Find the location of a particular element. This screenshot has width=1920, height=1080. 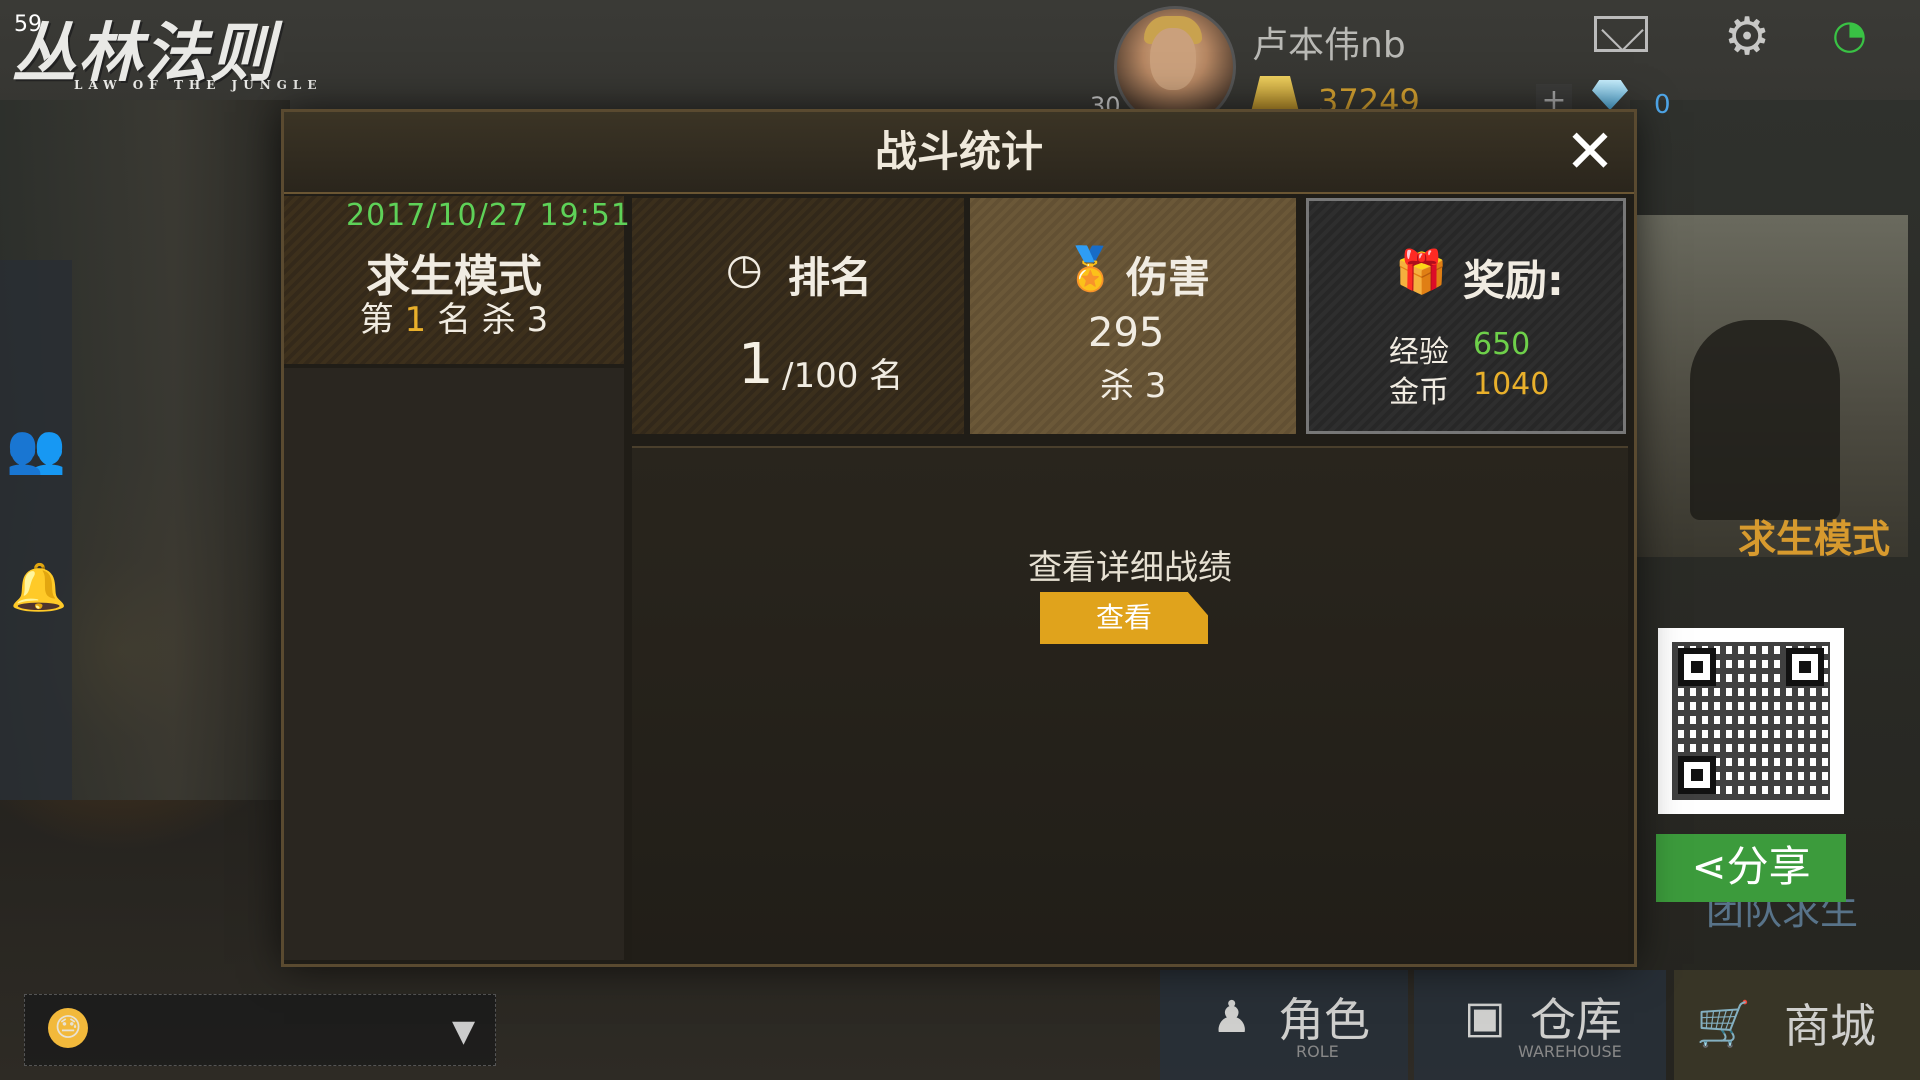

nav-warehouse: ▣ 仓库 WAREHOUSE is located at coordinates (1540, 1025).